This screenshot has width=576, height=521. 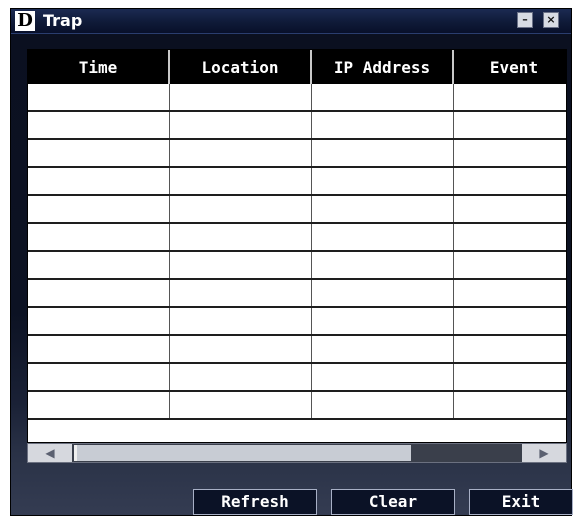 I want to click on column-header-location: Location, so click(x=240, y=67).